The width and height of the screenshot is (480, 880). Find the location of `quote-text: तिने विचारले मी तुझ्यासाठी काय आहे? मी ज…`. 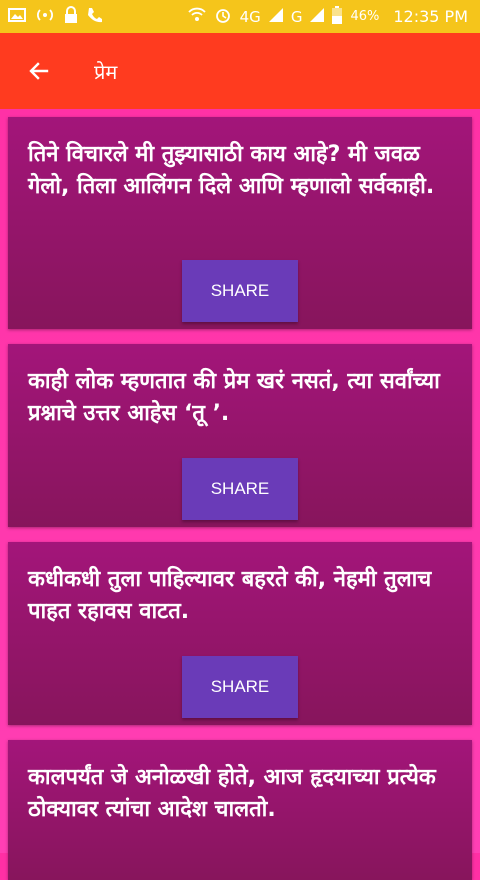

quote-text: तिने विचारले मी तुझ्यासाठी काय आहे? मी ज… is located at coordinates (231, 170).